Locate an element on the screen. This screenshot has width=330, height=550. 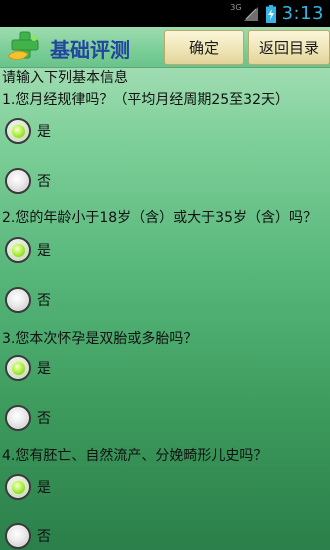
intro-text: 请输入下列基本信息 is located at coordinates (65, 78).